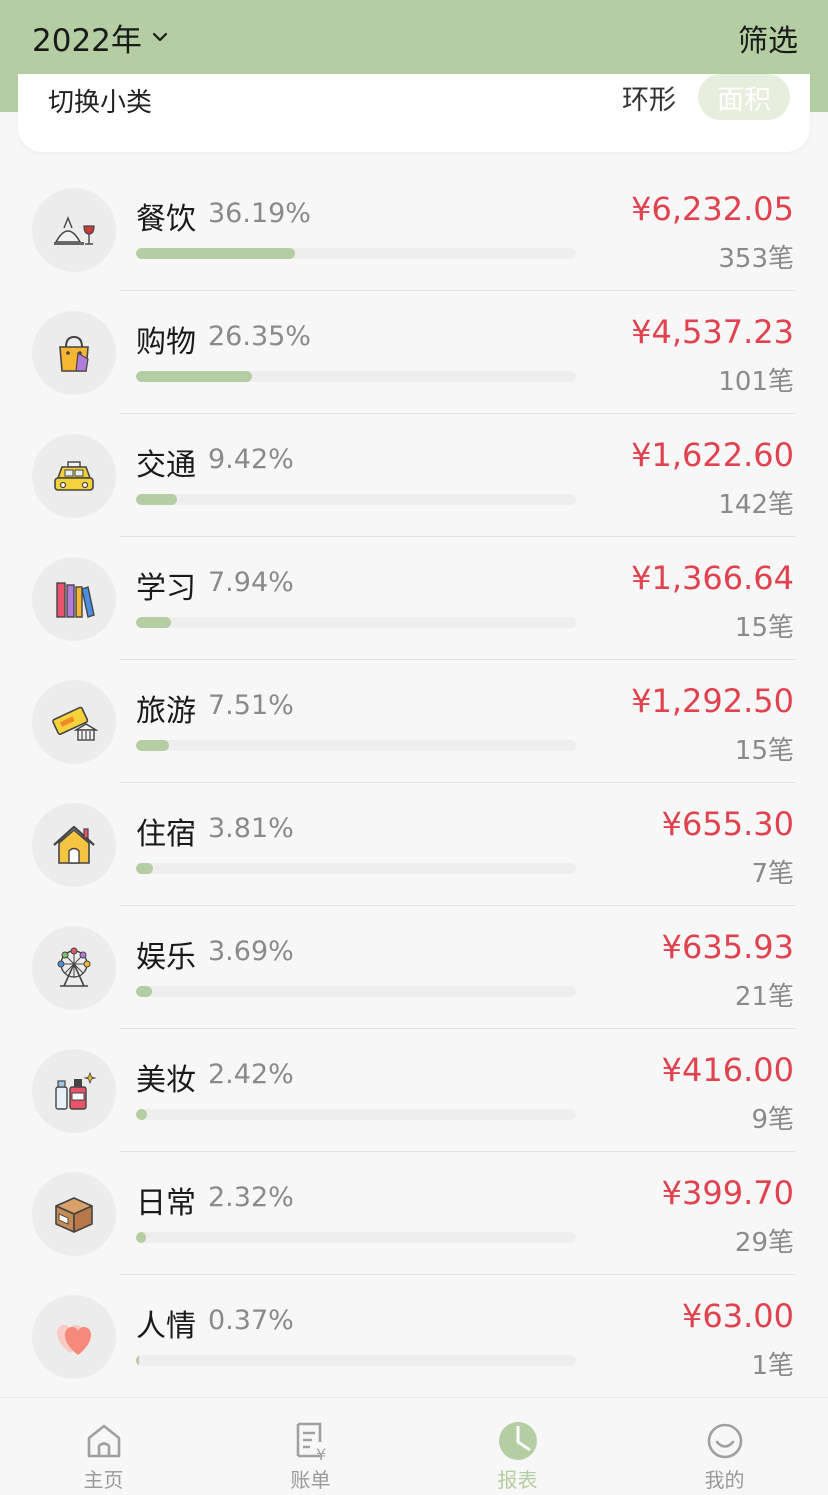 This screenshot has height=1495, width=828. I want to click on category-percent: 2.42%, so click(251, 1074).